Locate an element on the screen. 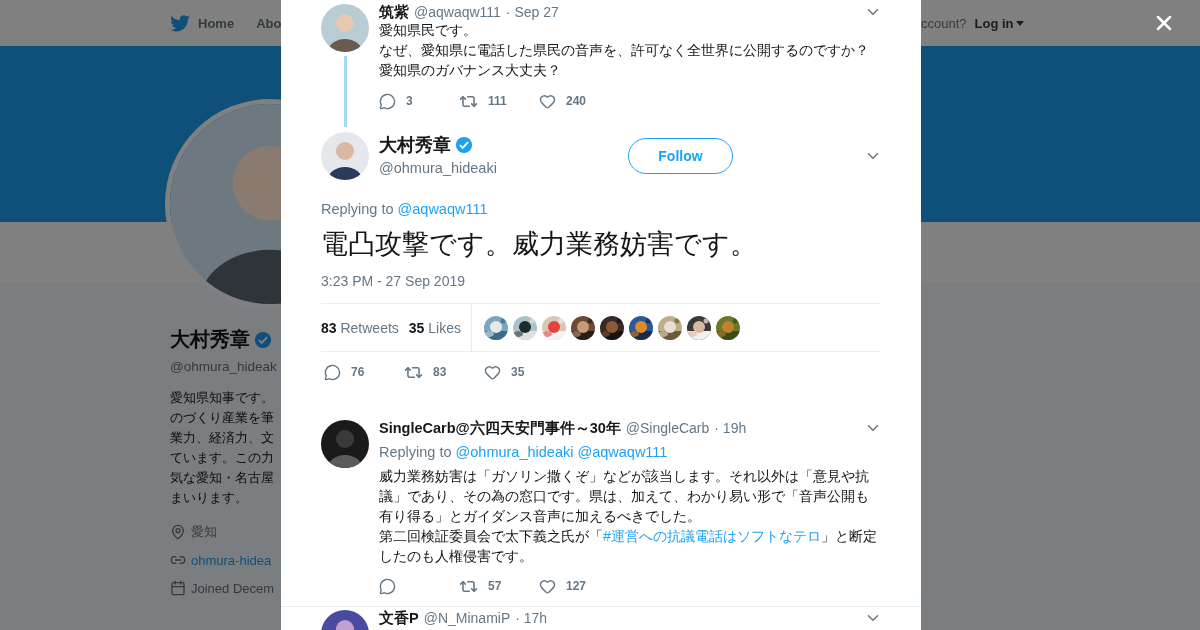 This screenshot has width=1200, height=630. reply-button: 3 is located at coordinates (396, 101).